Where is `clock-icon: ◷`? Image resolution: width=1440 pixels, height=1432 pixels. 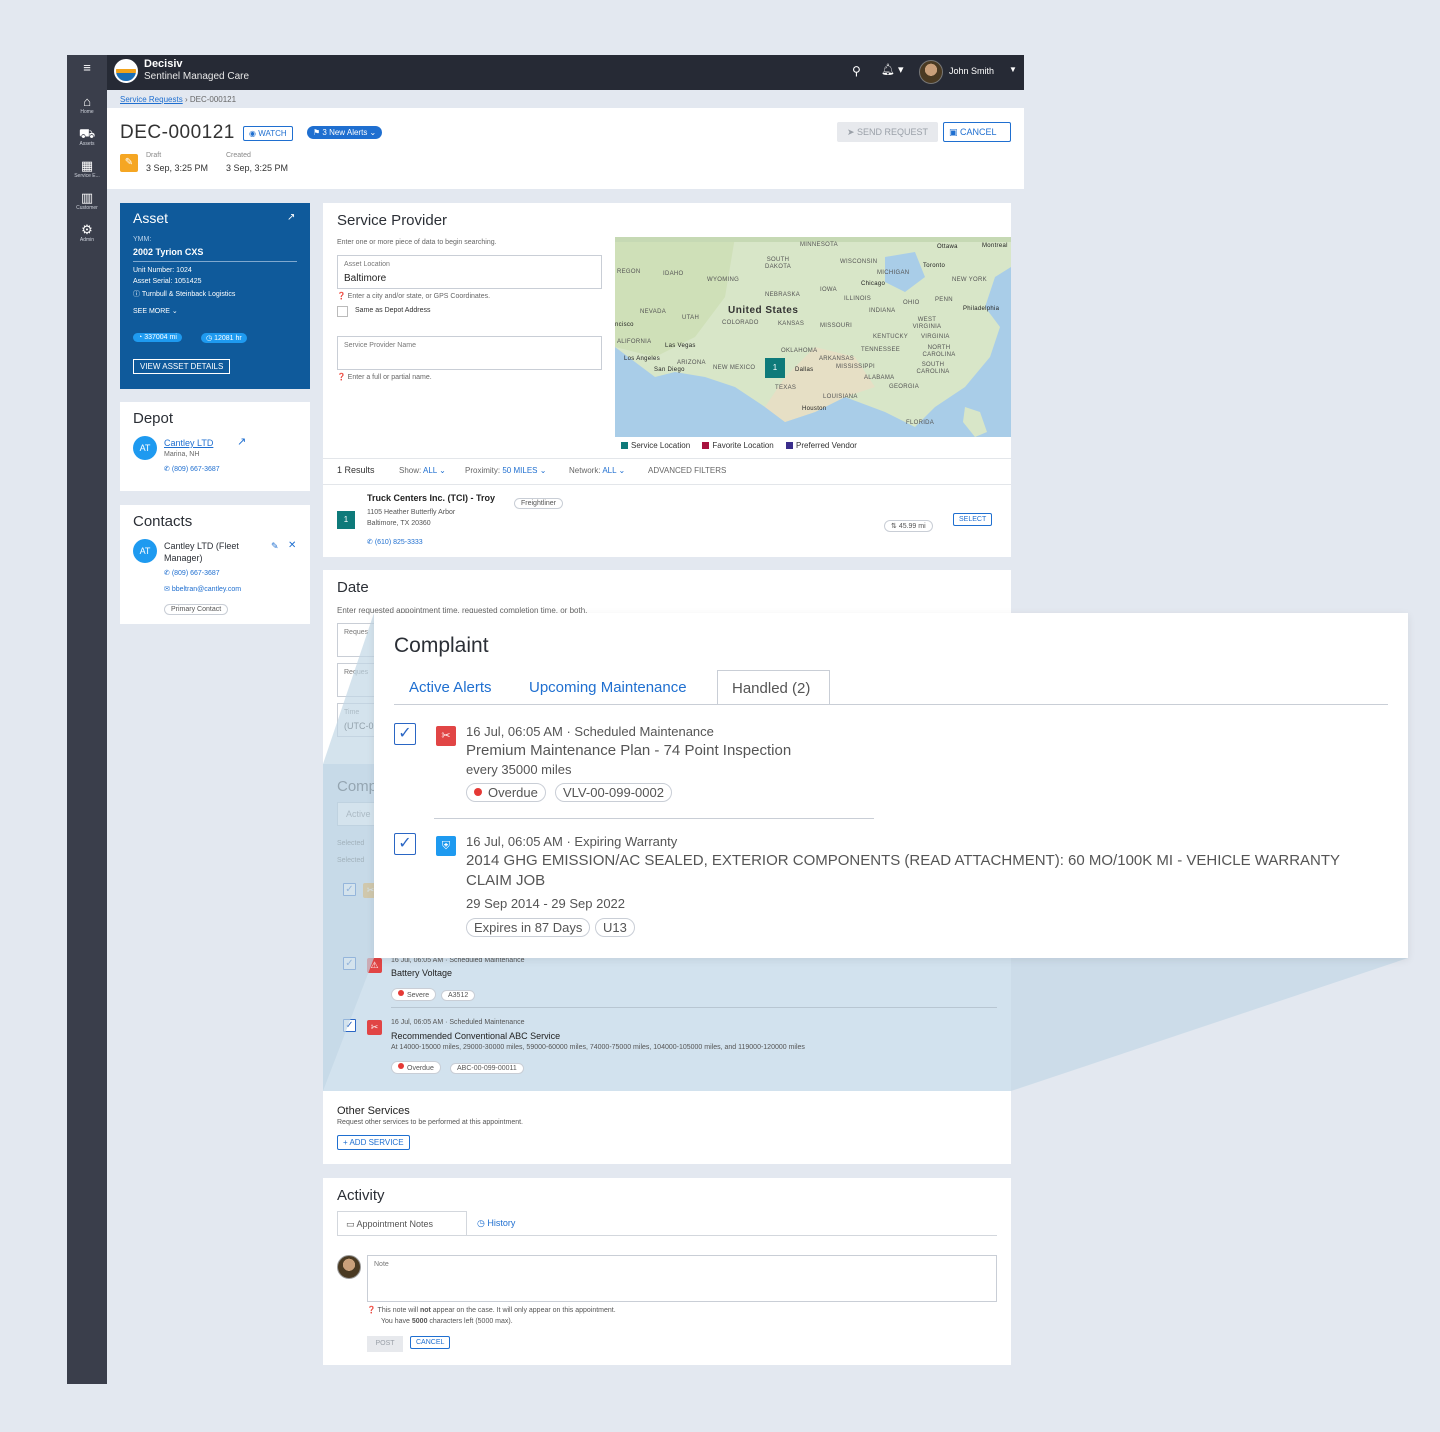
clock-icon: ◷ is located at coordinates (482, 1223).